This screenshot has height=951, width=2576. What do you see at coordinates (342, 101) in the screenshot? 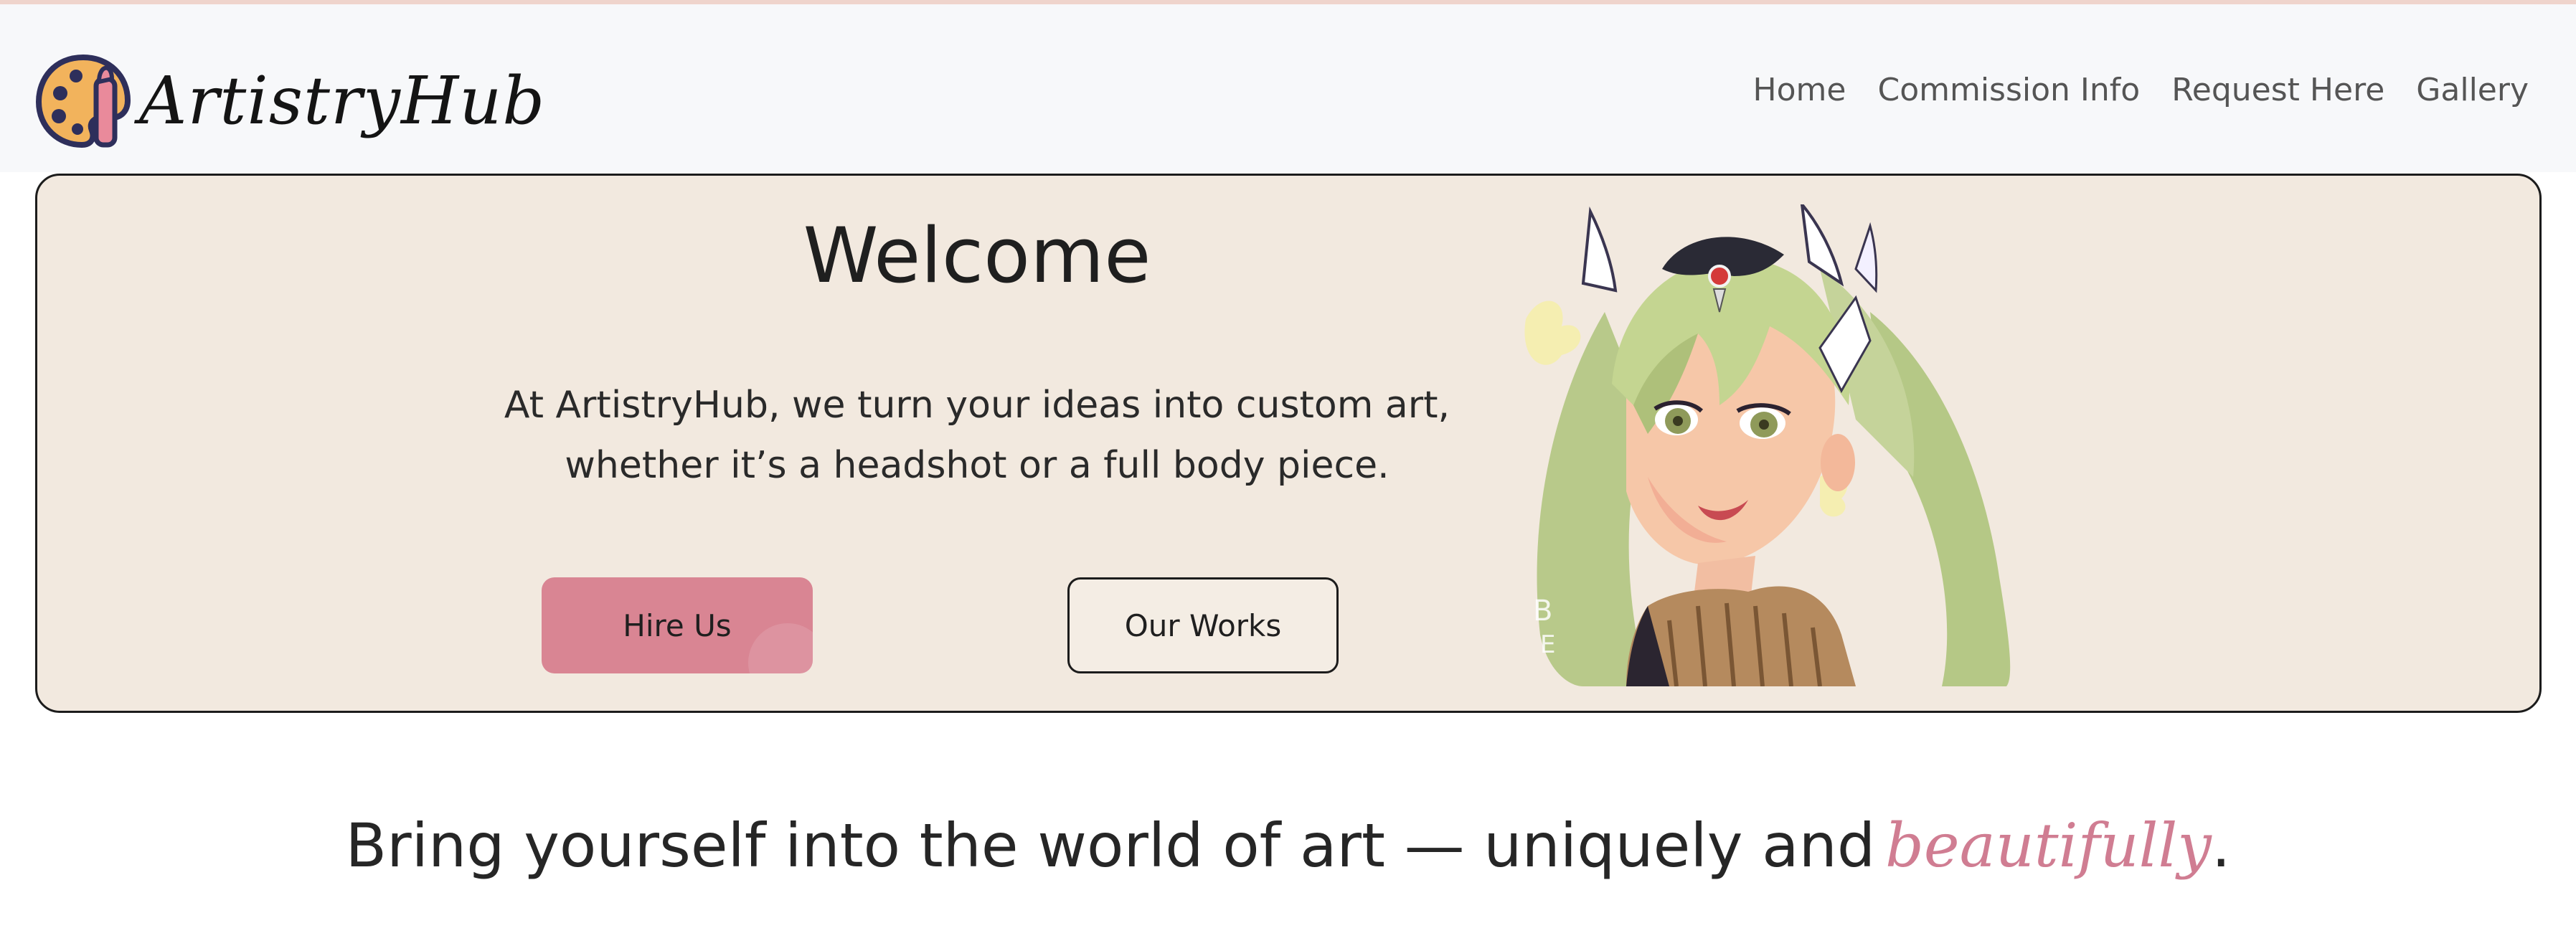
I see `brand-name: ArtistryHub` at bounding box center [342, 101].